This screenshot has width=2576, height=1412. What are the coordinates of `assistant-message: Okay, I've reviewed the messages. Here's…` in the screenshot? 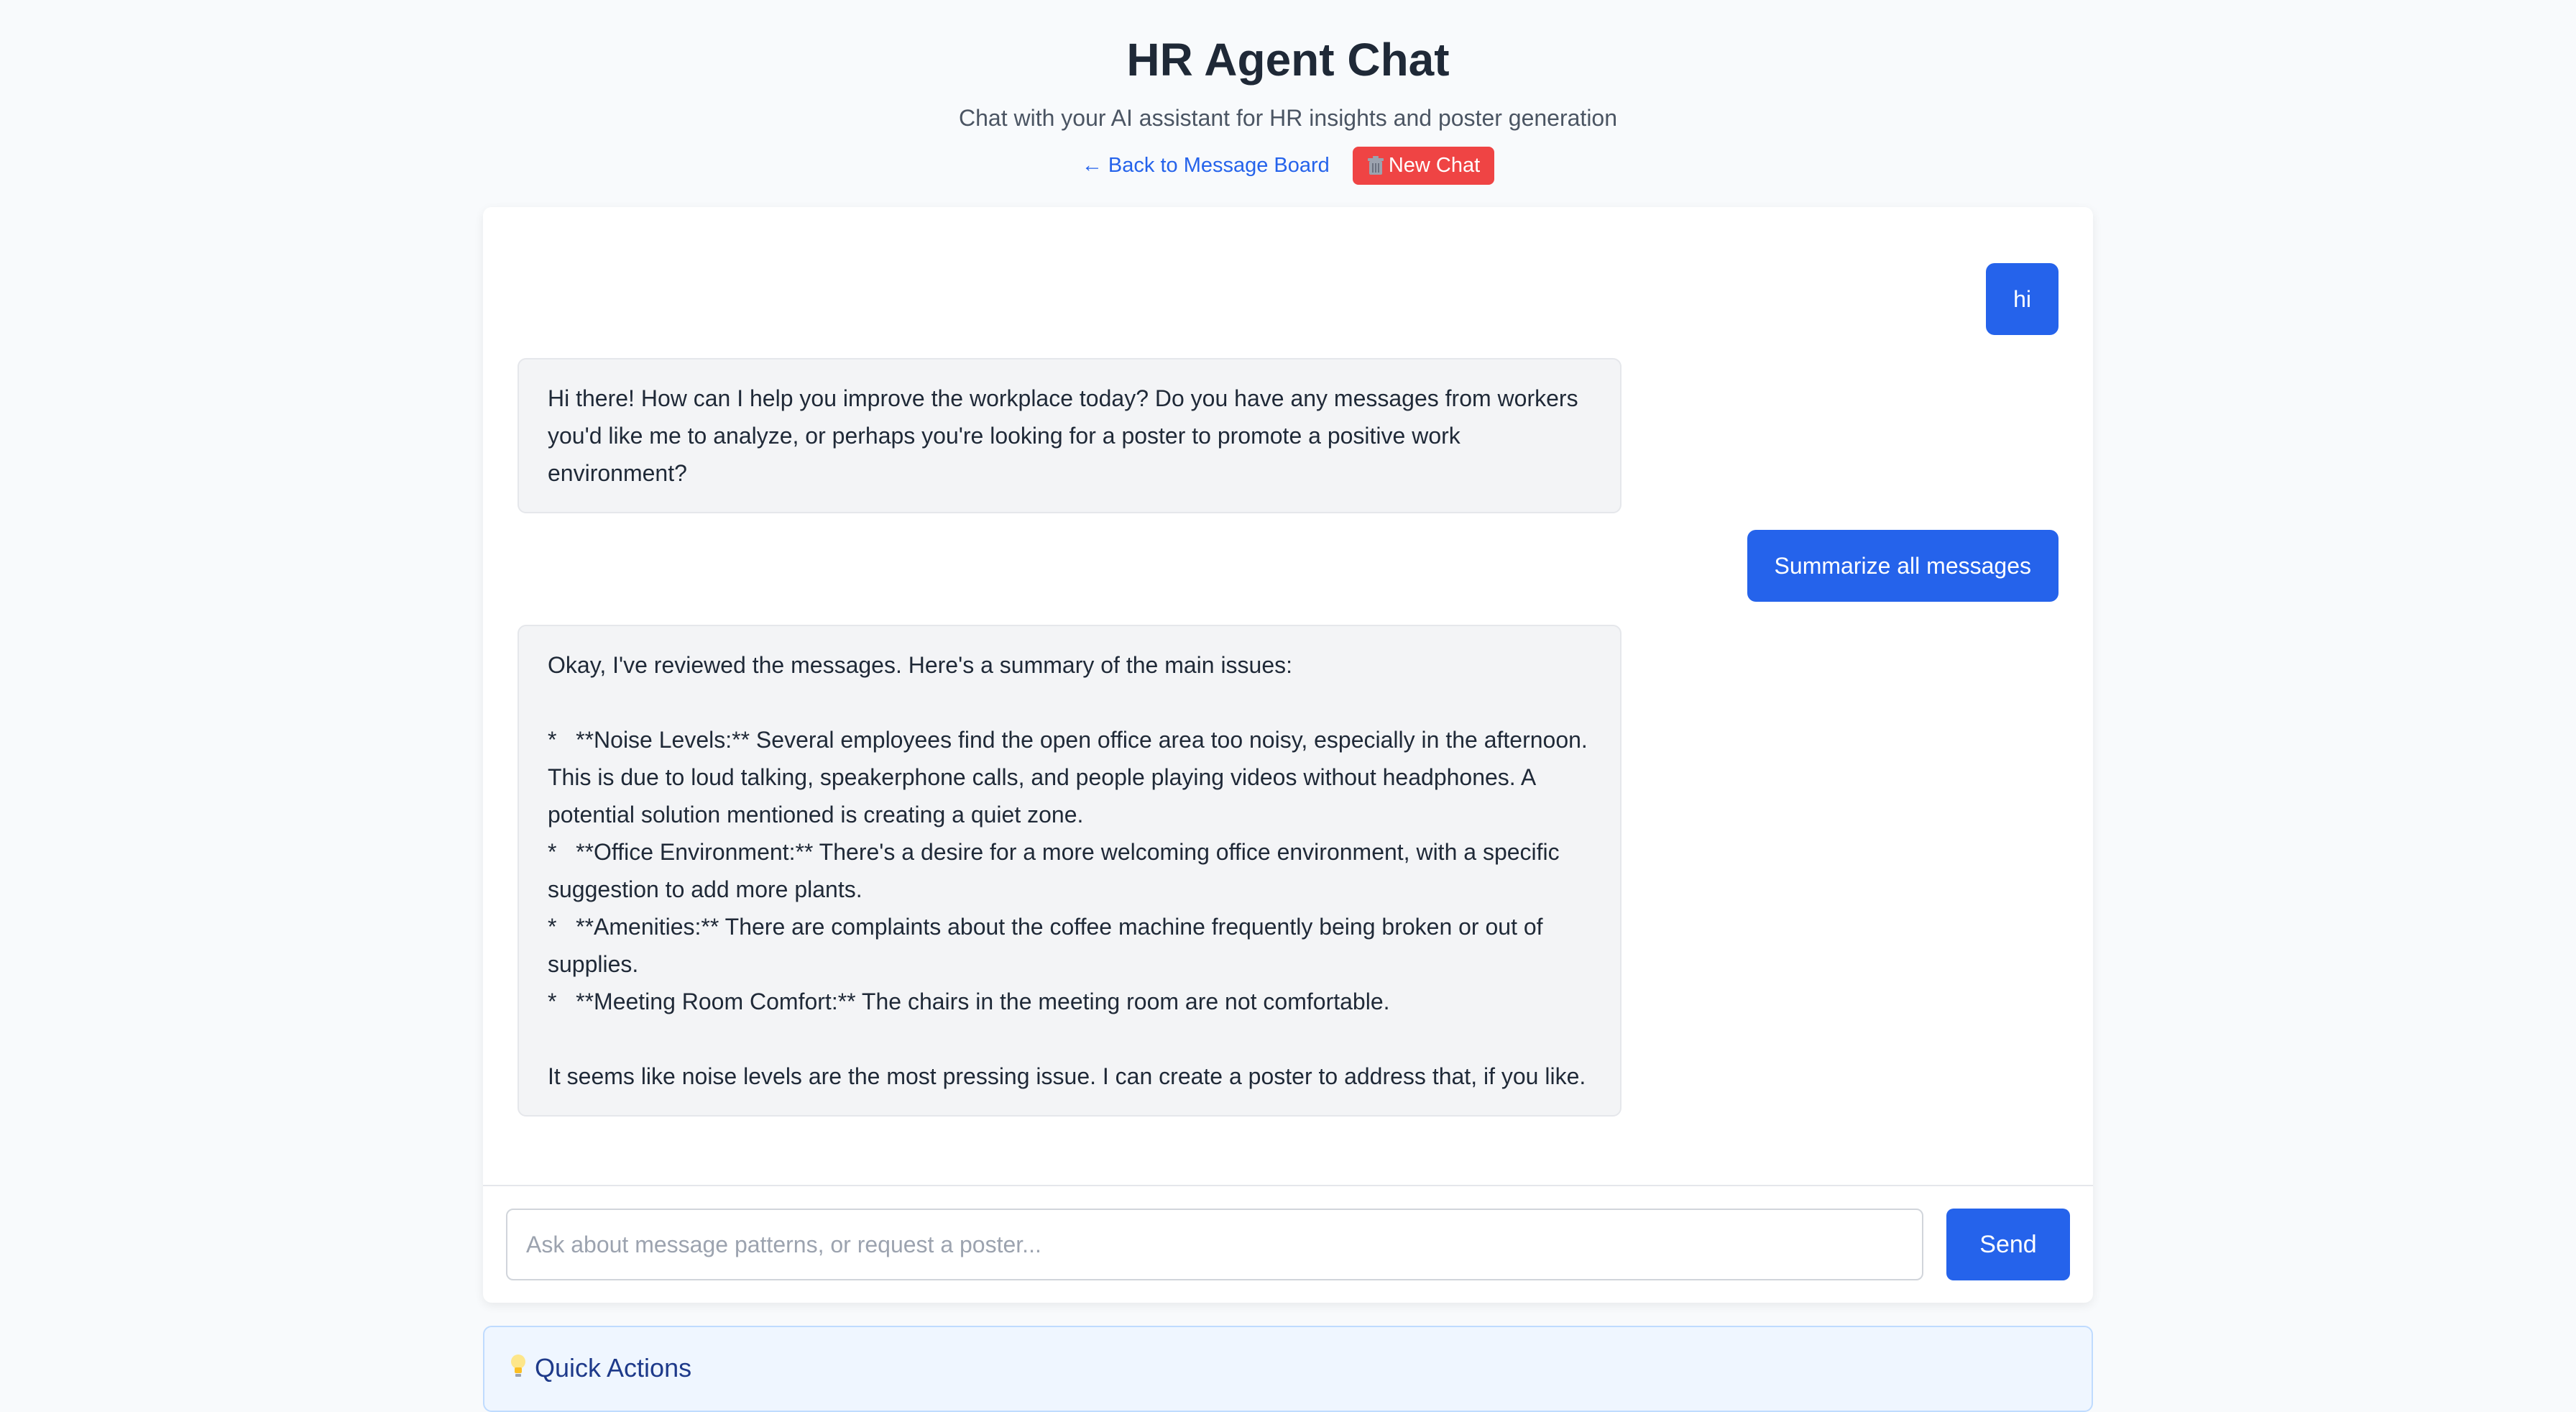 It's located at (1070, 871).